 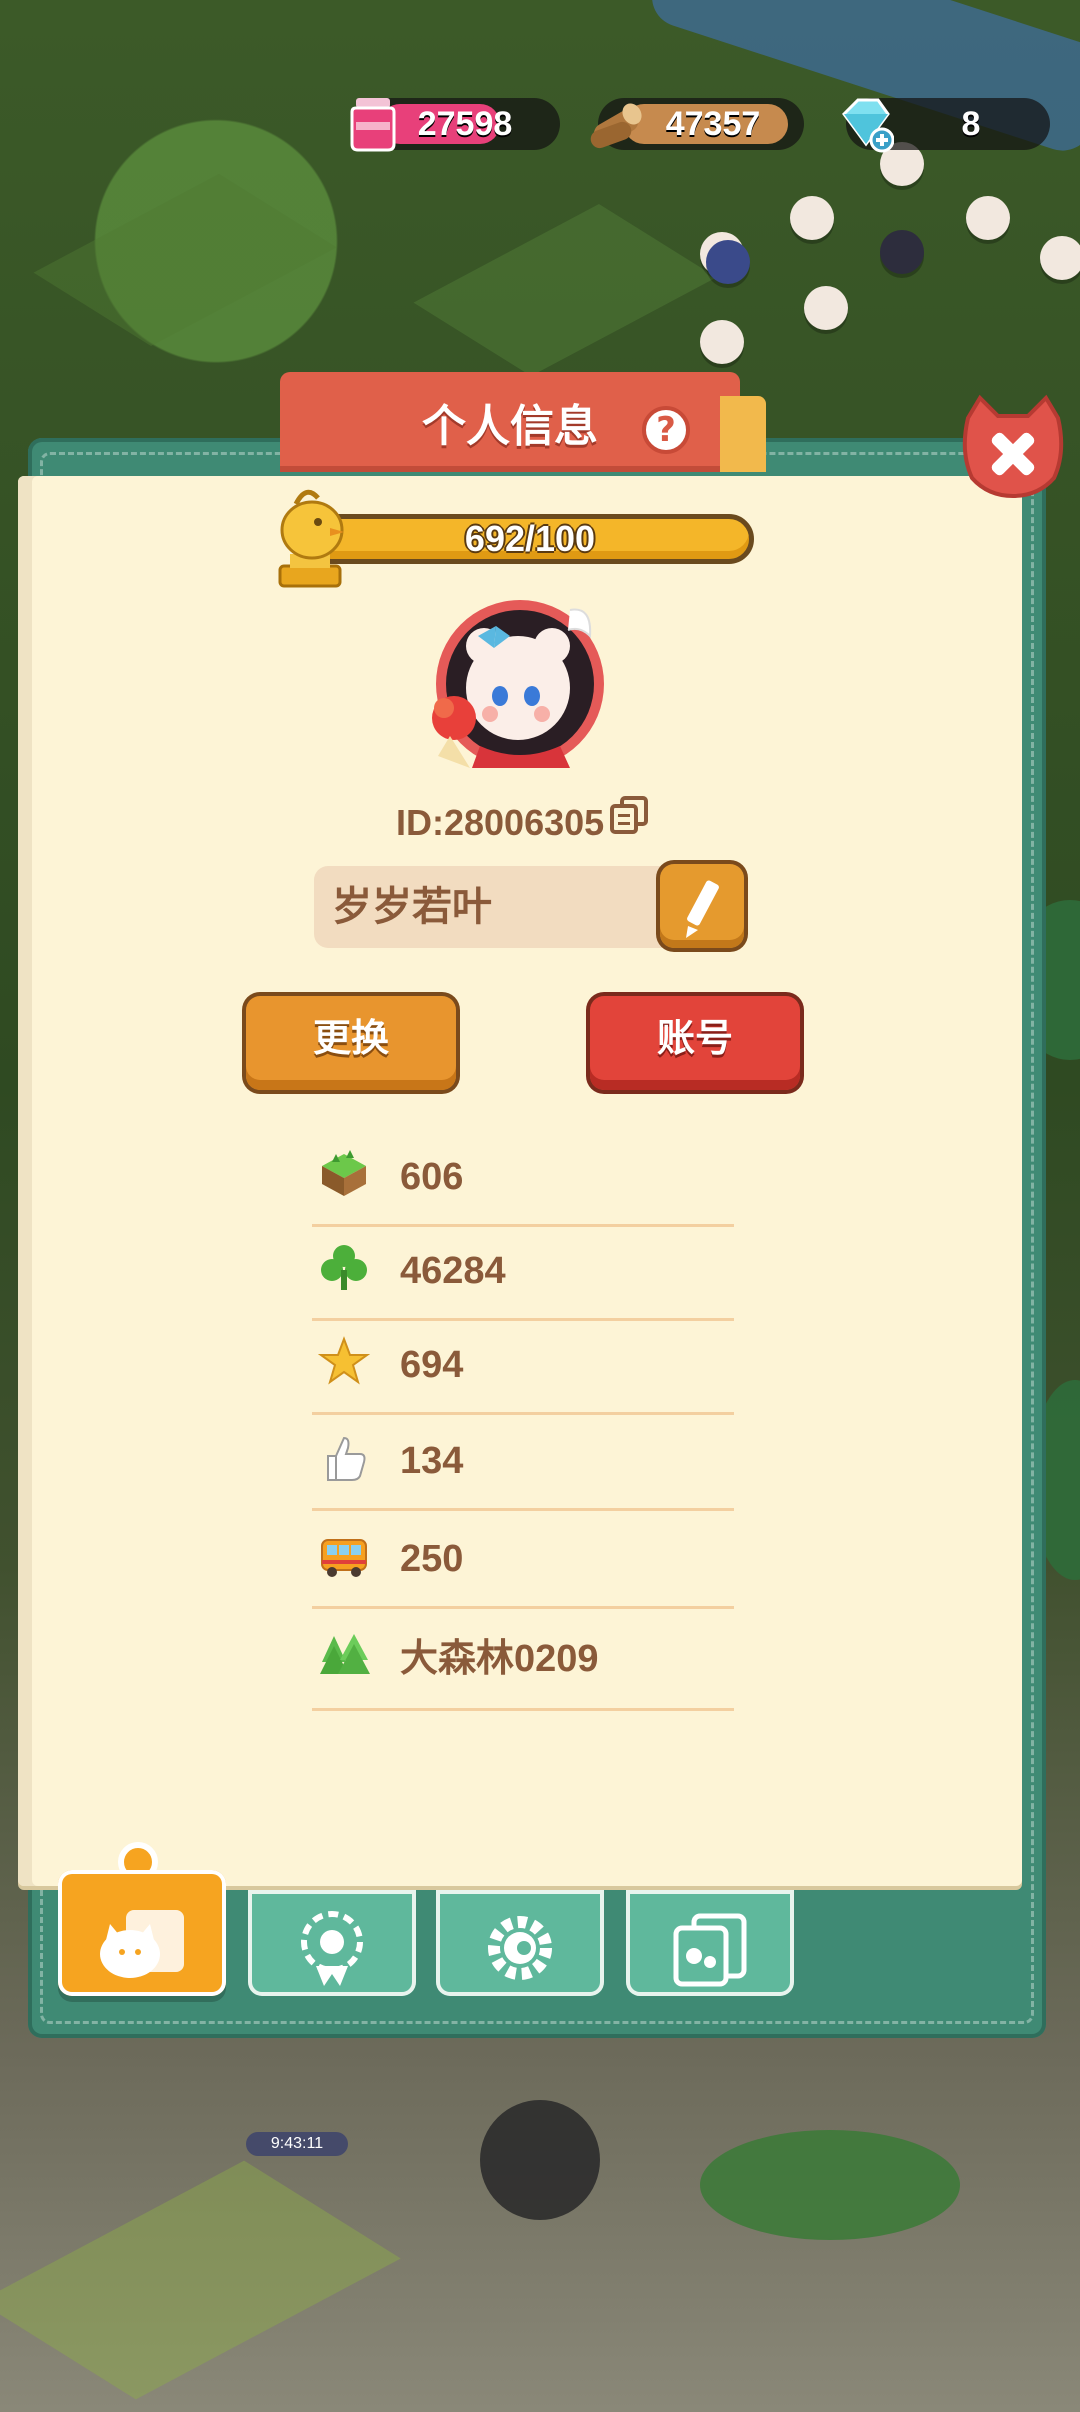 I want to click on tab-badges, so click(x=332, y=1943).